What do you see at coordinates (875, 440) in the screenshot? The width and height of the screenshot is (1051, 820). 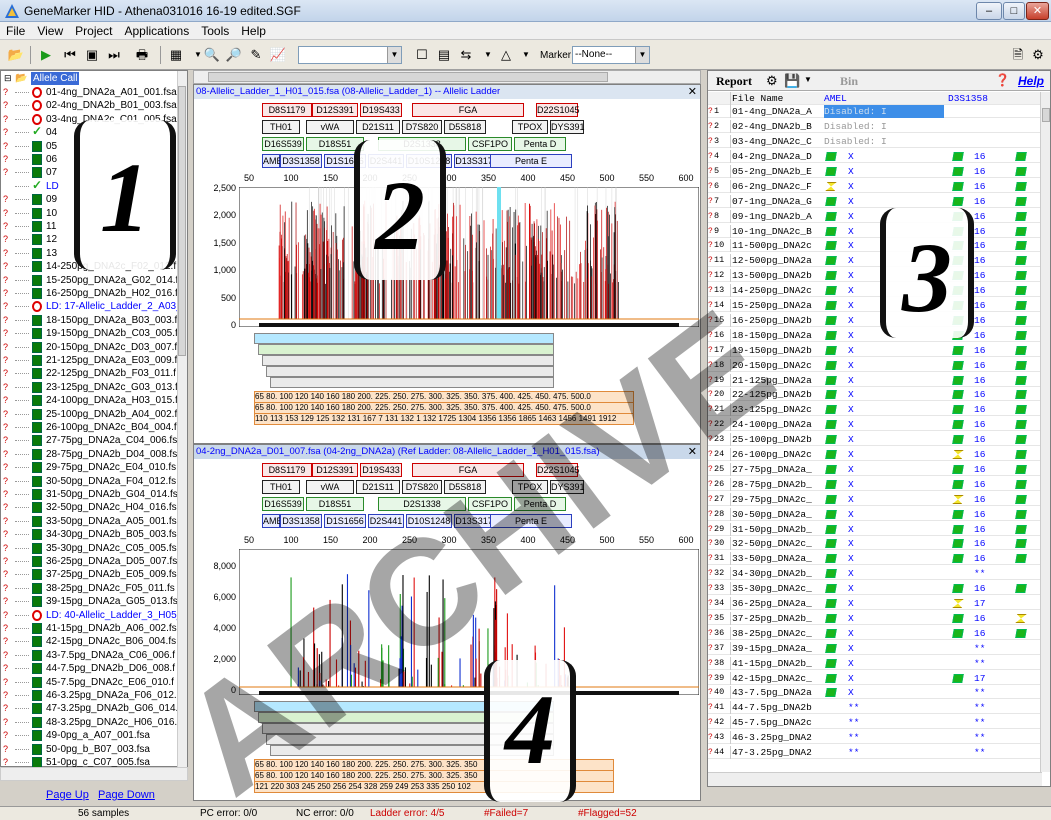 I see `report-row: ? 23 25-100pg_DNA2b X 16` at bounding box center [875, 440].